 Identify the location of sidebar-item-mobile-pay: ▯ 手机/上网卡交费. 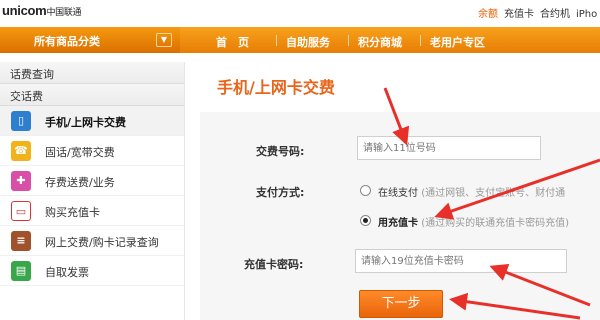
(92, 121).